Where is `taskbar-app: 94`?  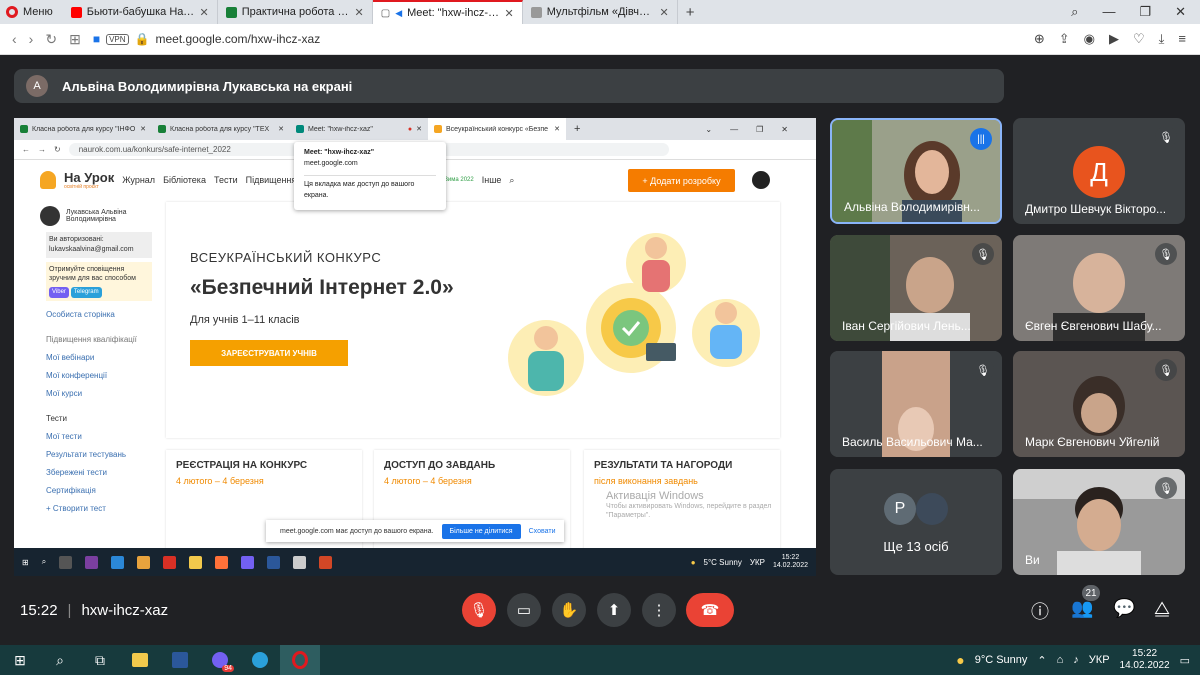 taskbar-app: 94 is located at coordinates (220, 660).